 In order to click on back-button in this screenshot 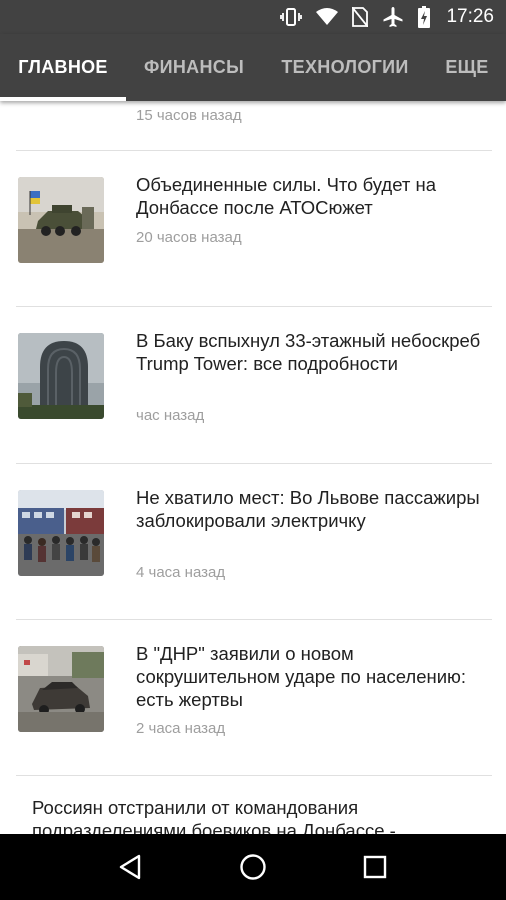, I will do `click(131, 867)`.